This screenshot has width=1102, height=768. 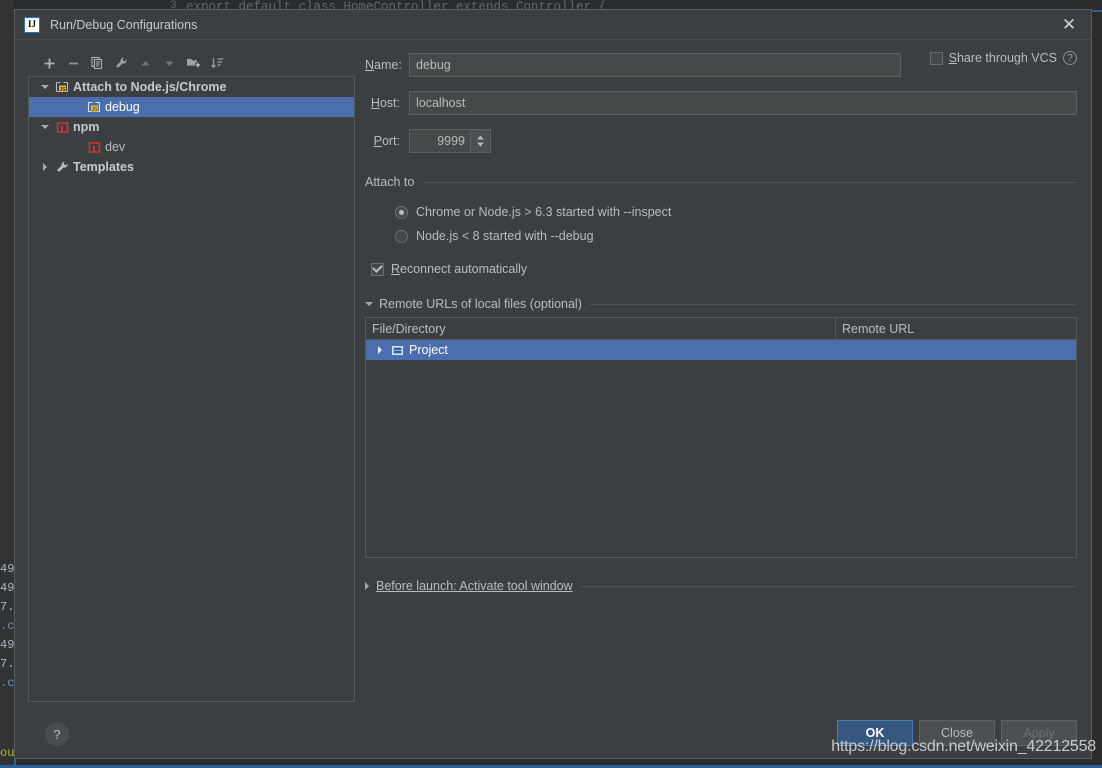 I want to click on share-through-vcs-group: Share through VCS ?, so click(x=1003, y=58).